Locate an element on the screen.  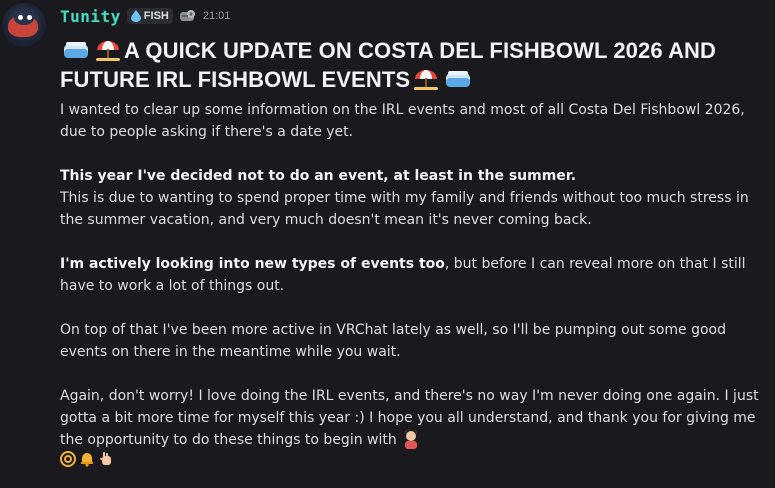
reaction-icons is located at coordinates (411, 459).